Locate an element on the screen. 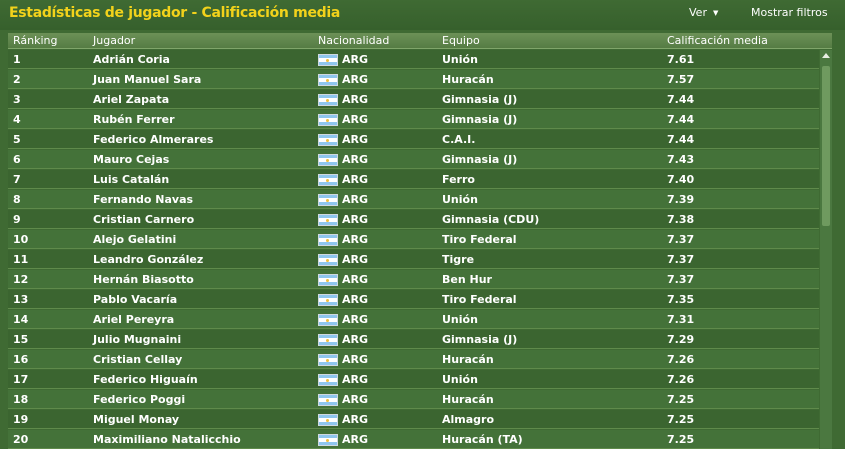  player-name-cell: Cristian Cellay is located at coordinates (137, 359).